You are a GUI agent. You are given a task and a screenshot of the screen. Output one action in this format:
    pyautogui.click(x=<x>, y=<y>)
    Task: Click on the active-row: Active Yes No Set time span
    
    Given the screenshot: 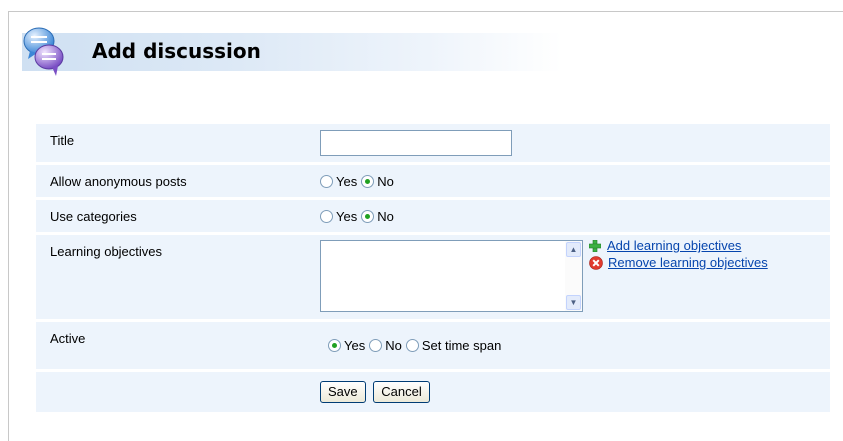 What is the action you would take?
    pyautogui.click(x=433, y=345)
    